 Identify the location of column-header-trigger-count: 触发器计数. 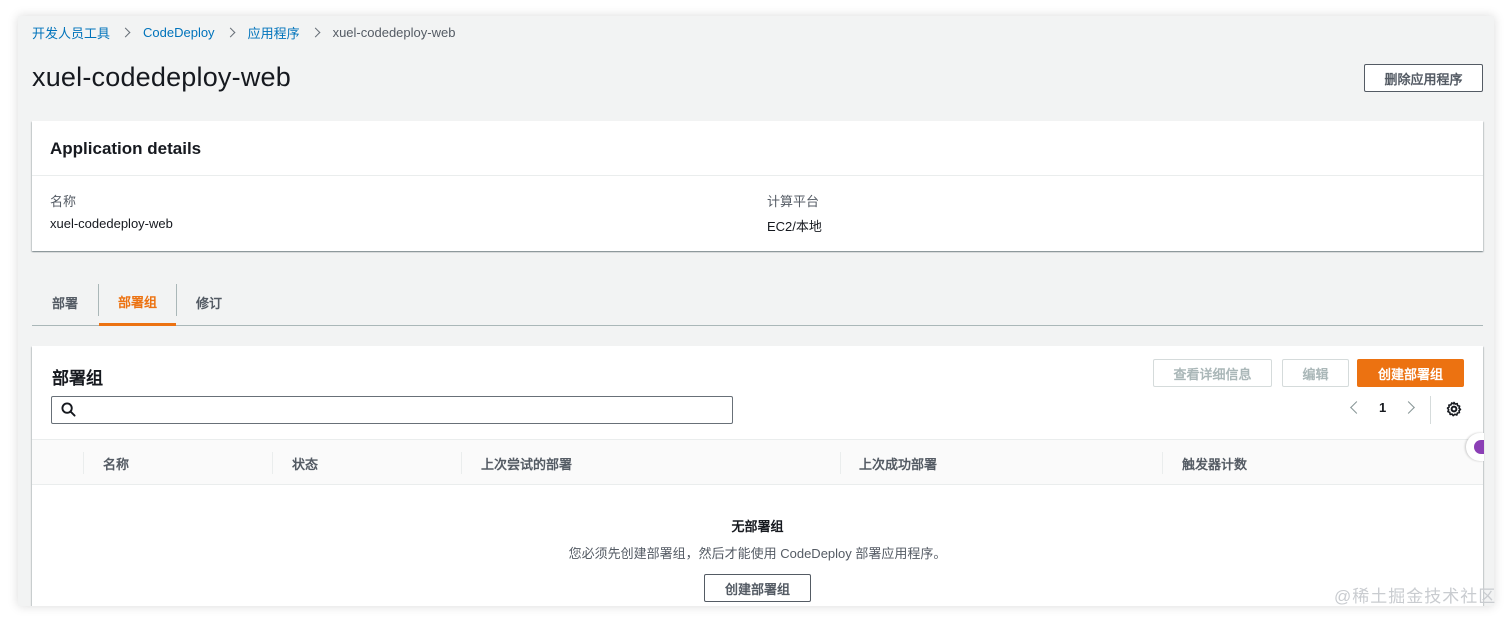
(1214, 463).